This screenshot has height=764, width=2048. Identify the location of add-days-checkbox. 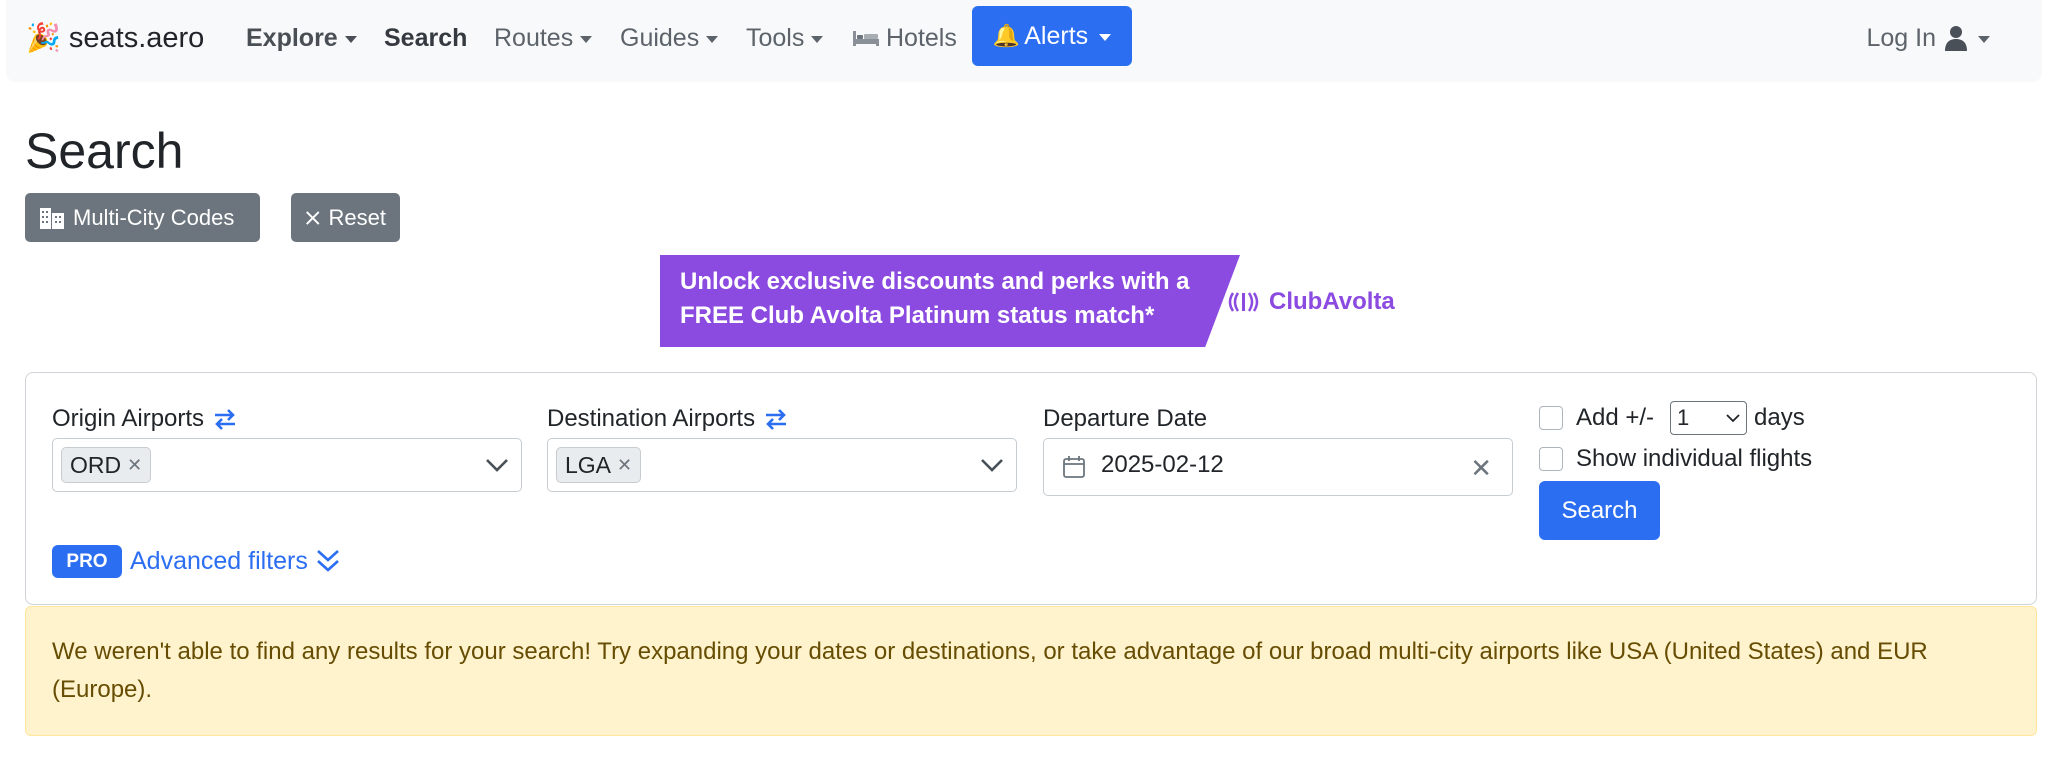
(1551, 418).